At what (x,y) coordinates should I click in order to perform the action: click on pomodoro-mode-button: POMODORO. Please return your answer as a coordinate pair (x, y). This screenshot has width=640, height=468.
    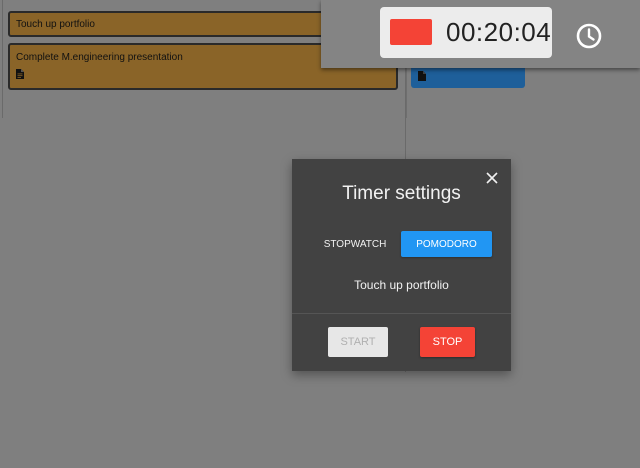
    Looking at the image, I should click on (446, 244).